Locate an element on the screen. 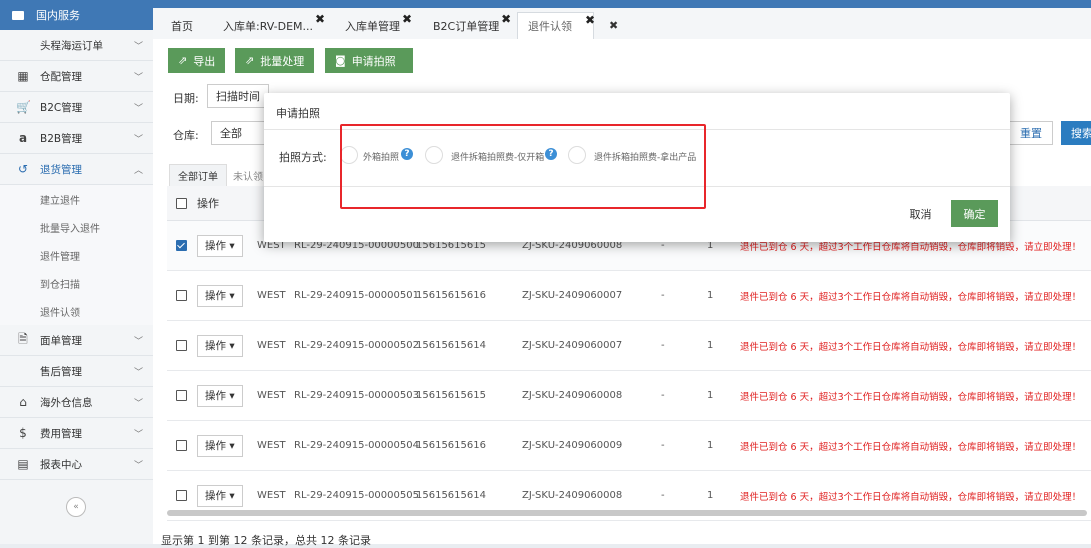 This screenshot has height=548, width=1091. annotation-highlight-box is located at coordinates (523, 166).